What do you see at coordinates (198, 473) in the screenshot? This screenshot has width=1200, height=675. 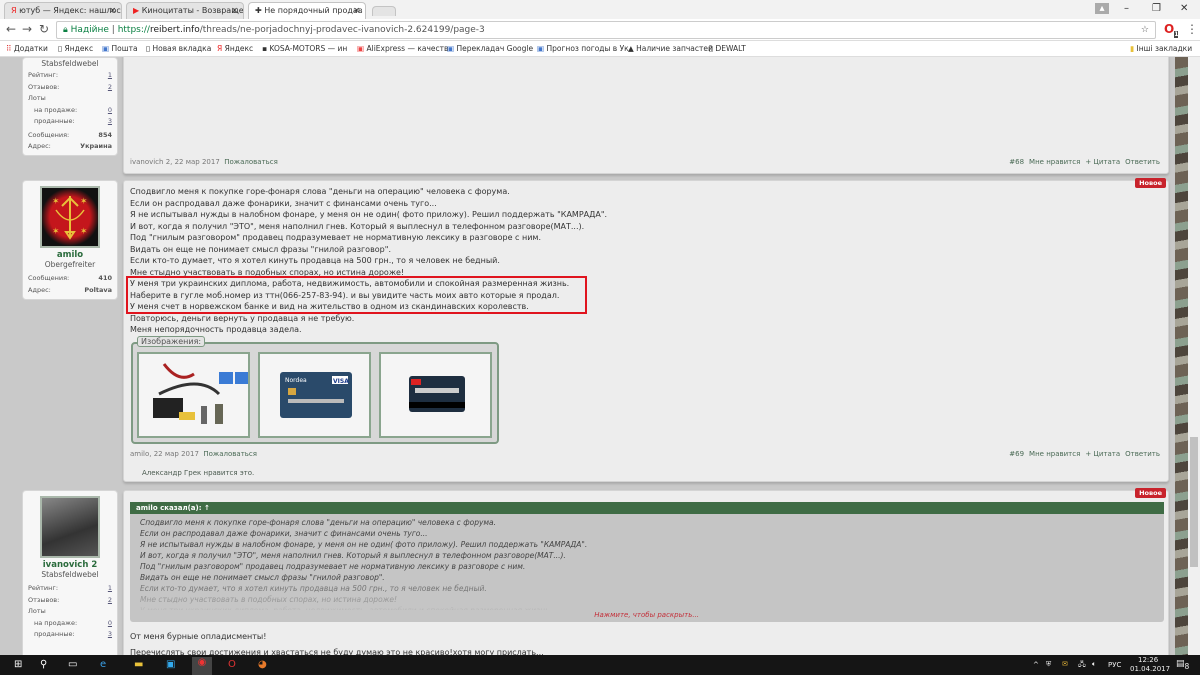 I see `likes-summary: Александр Грек нравится это.` at bounding box center [198, 473].